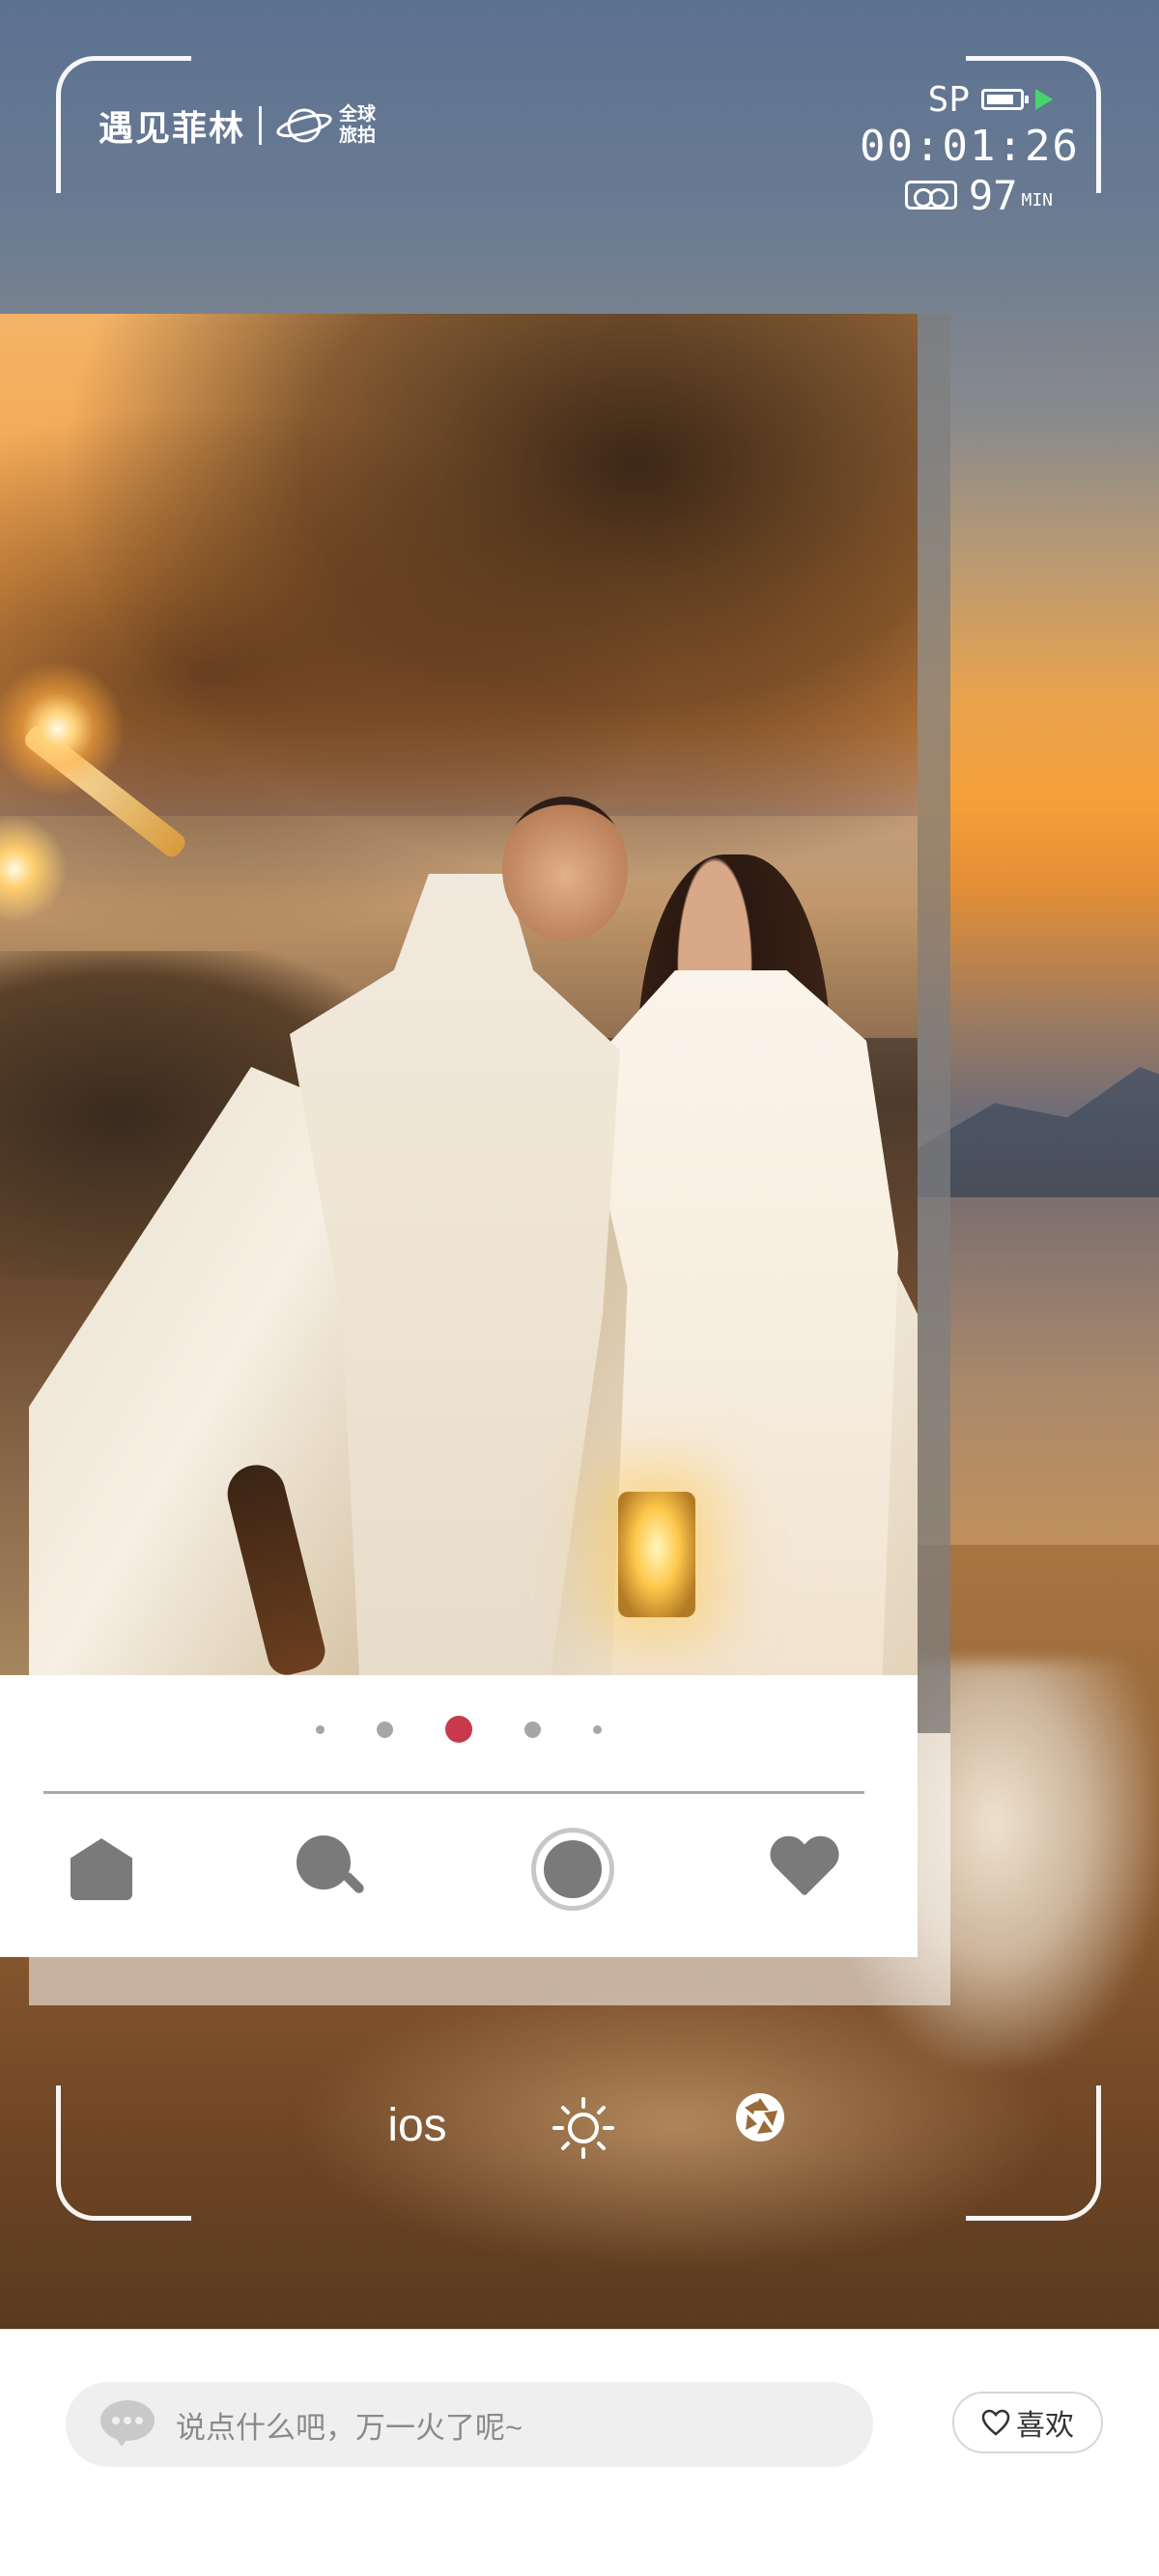 Image resolution: width=1159 pixels, height=2576 pixels. What do you see at coordinates (996, 2423) in the screenshot?
I see `heart-outline-icon` at bounding box center [996, 2423].